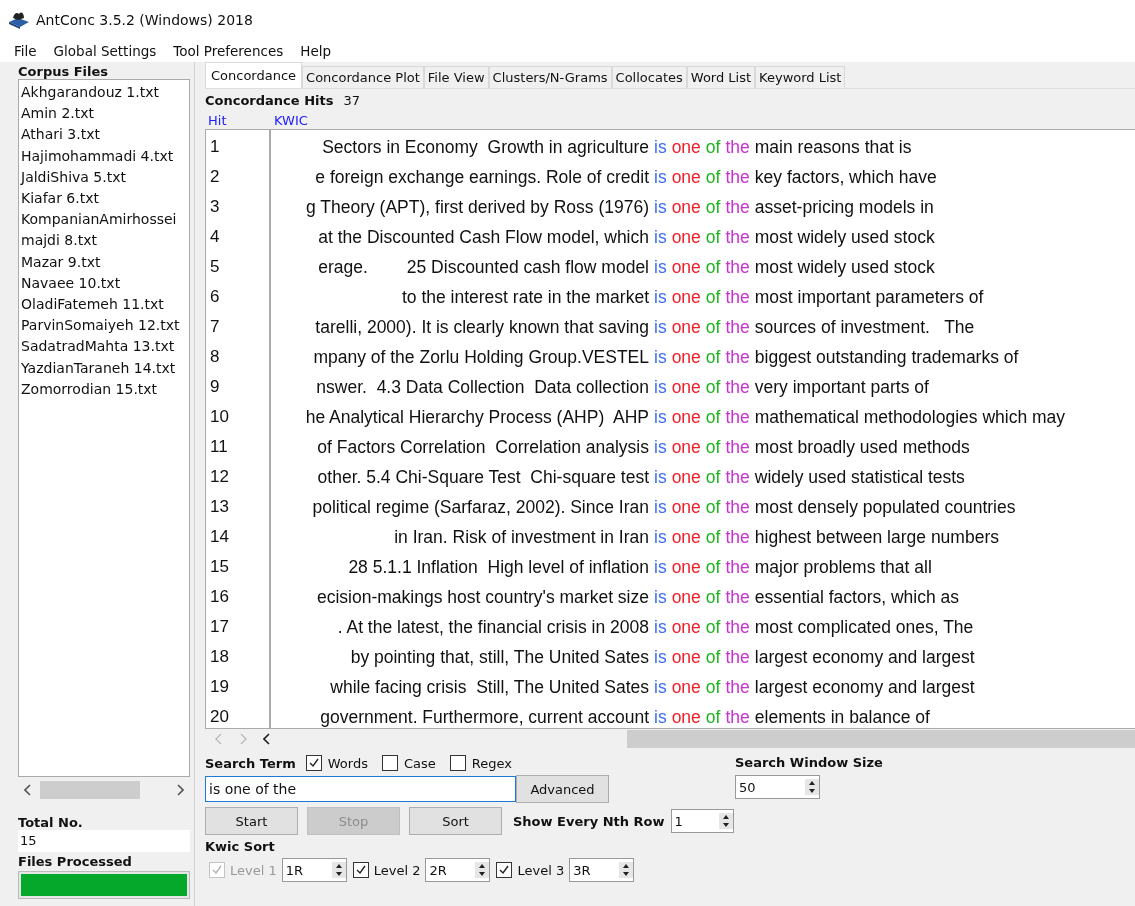 The image size is (1135, 906). What do you see at coordinates (649, 77) in the screenshot?
I see `tab: Collocates` at bounding box center [649, 77].